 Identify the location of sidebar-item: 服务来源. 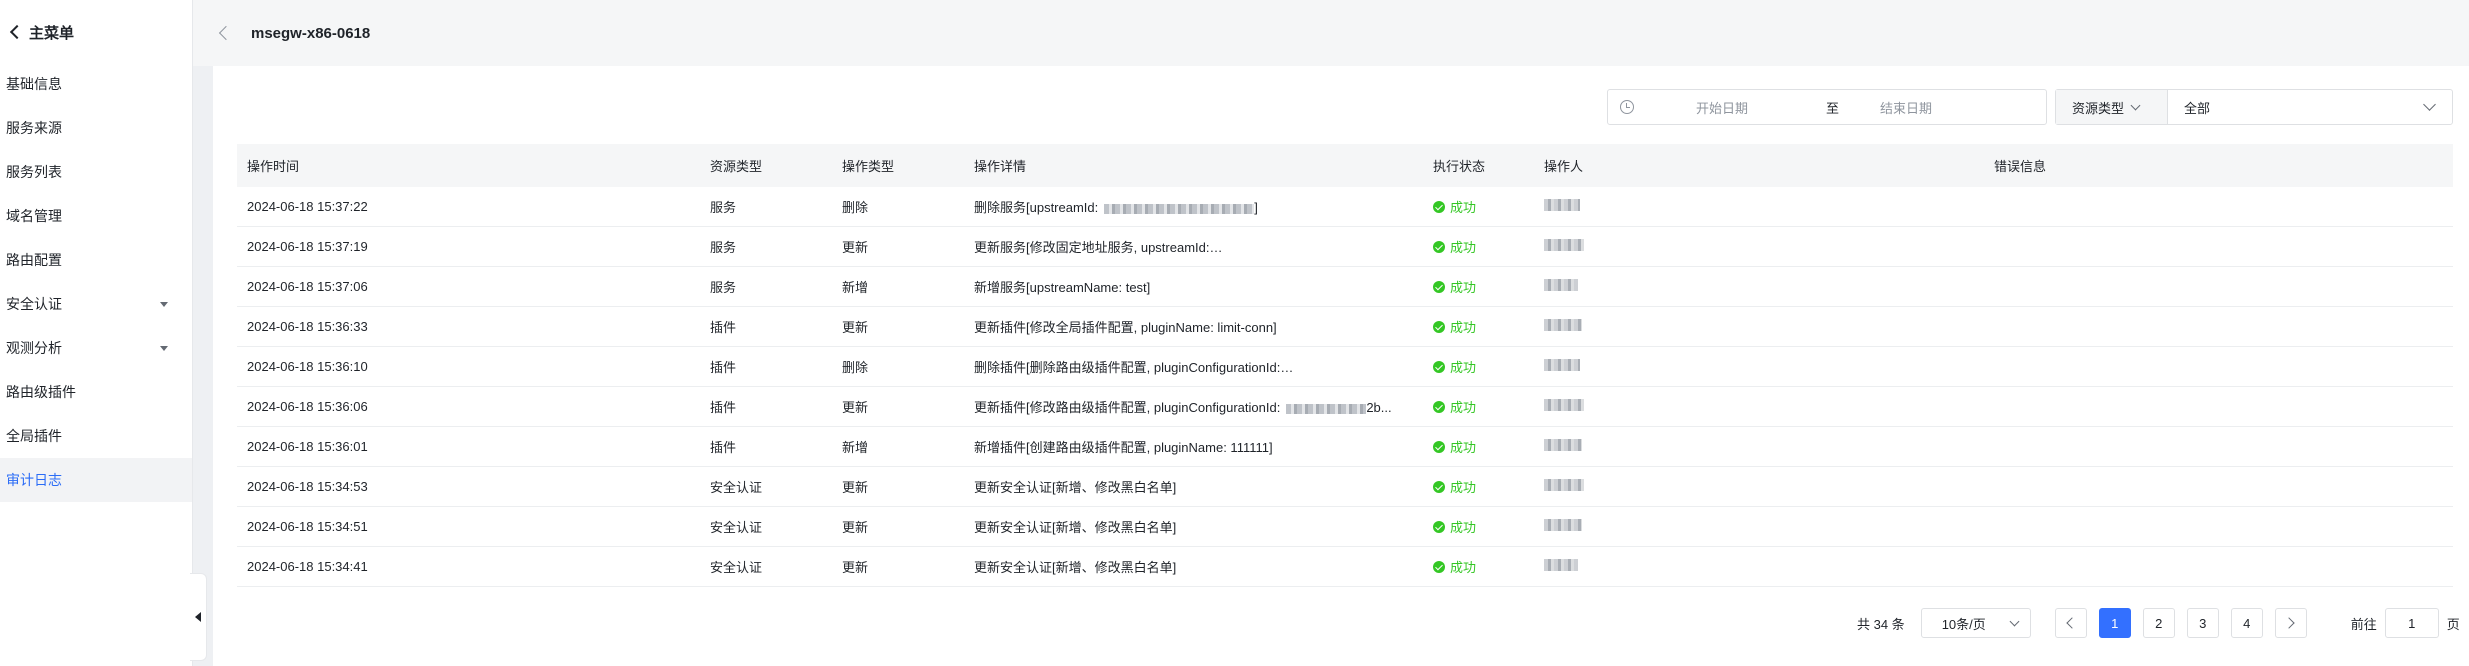
(96, 128).